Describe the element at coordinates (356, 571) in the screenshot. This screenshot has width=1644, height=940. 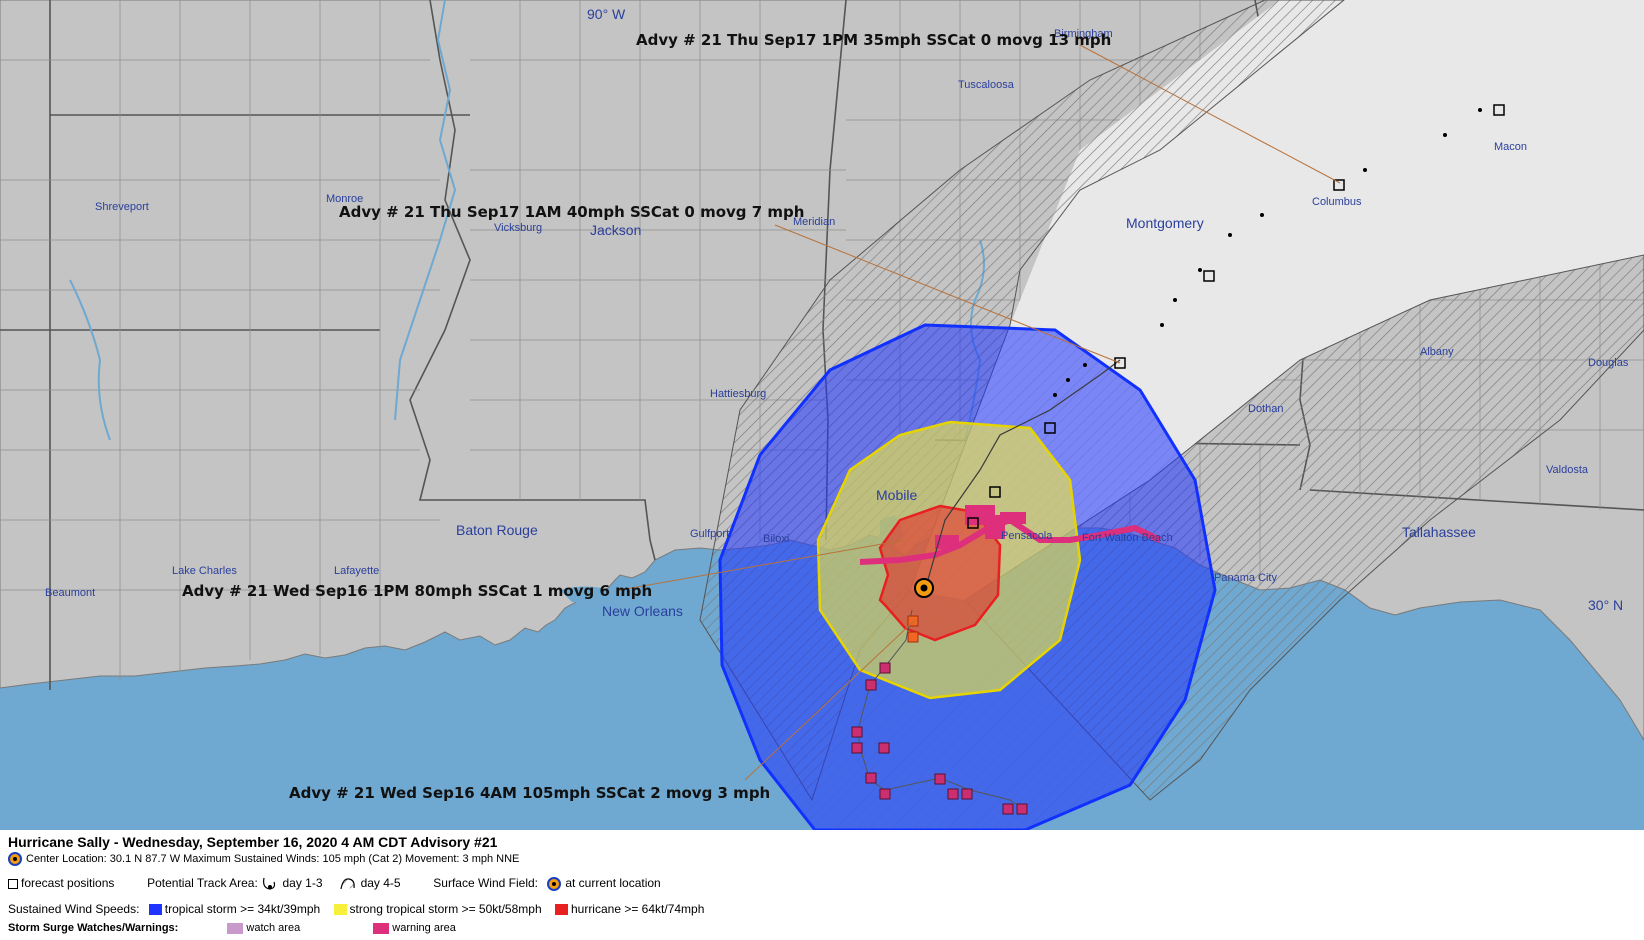
I see `city-label: Lafayette` at that location.